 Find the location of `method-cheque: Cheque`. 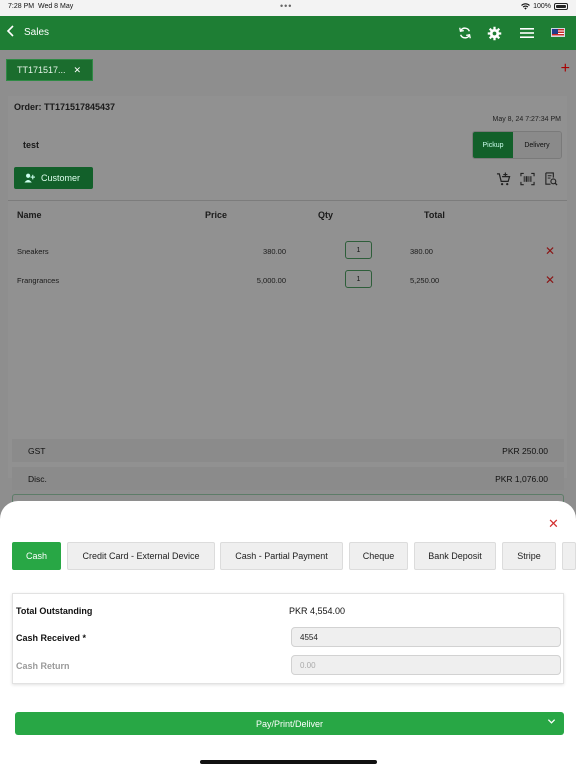

method-cheque: Cheque is located at coordinates (378, 556).